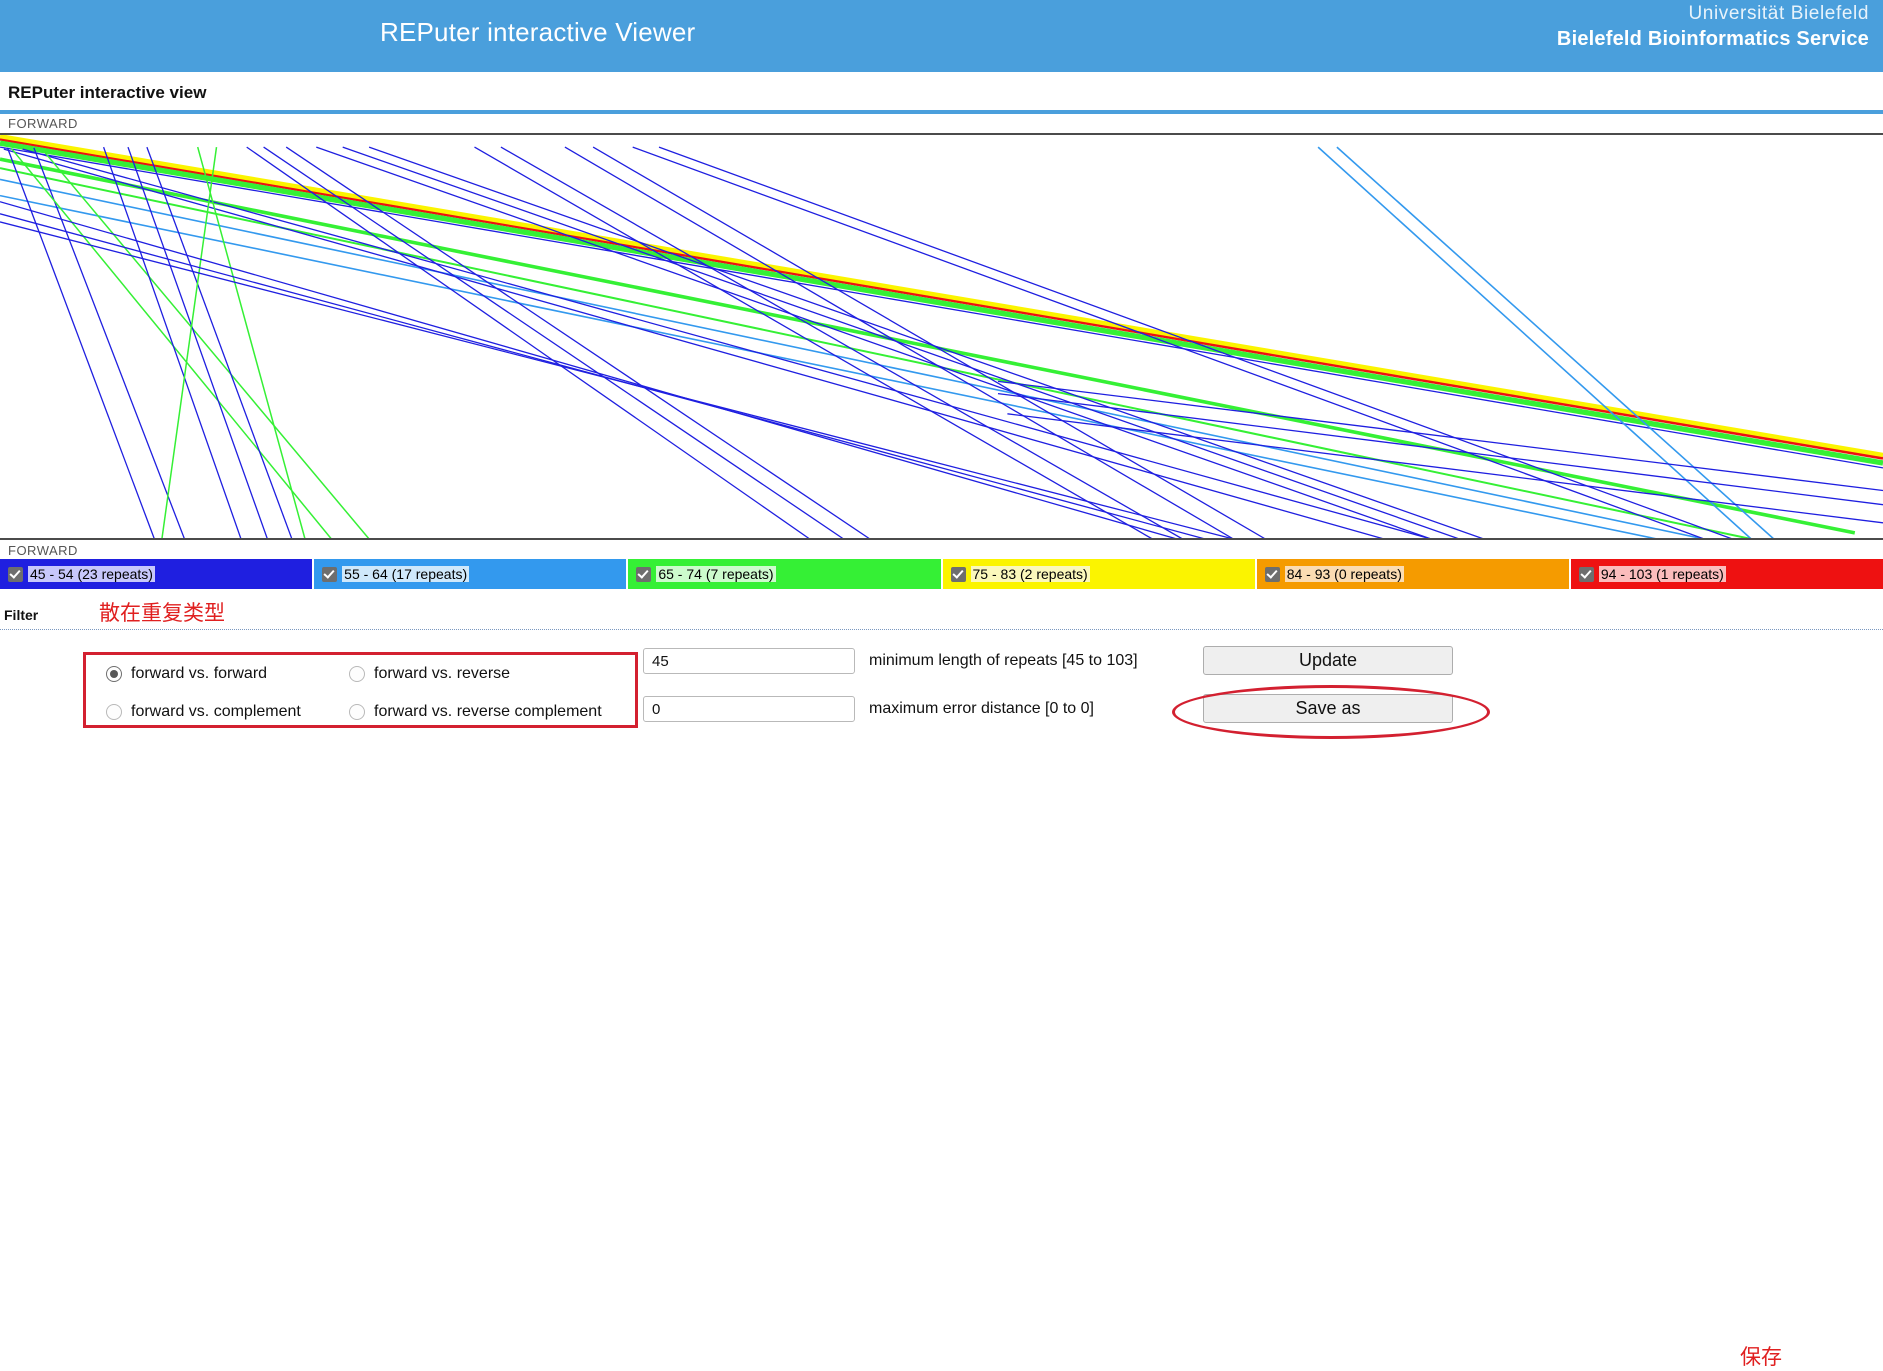 This screenshot has height=1371, width=1883. I want to click on filter-section-label: Filter, so click(21, 615).